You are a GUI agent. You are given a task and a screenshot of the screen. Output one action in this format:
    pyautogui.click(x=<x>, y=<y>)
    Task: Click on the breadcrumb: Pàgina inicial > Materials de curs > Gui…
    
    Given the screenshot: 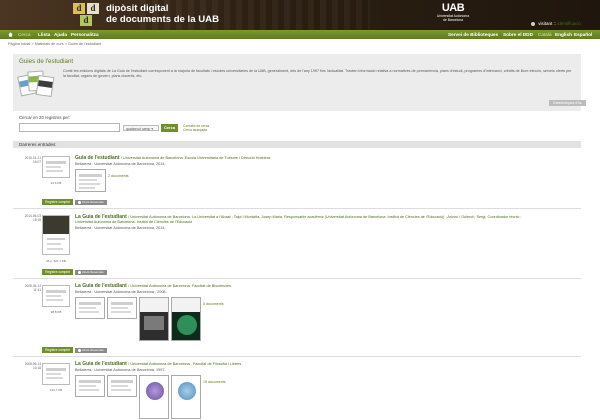 What is the action you would take?
    pyautogui.click(x=54, y=44)
    